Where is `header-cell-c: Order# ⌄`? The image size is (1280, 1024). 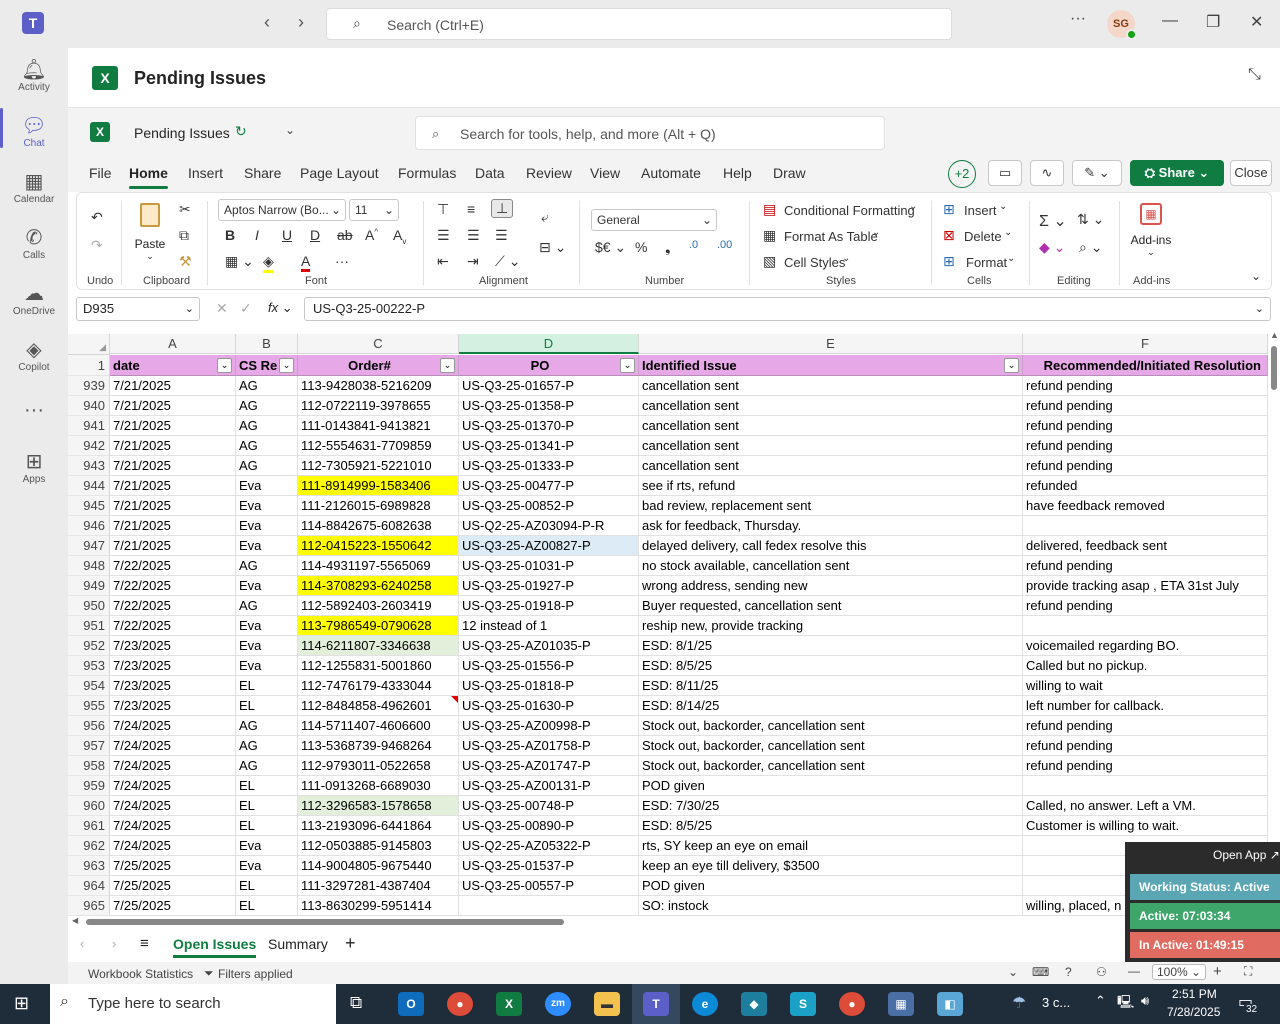 header-cell-c: Order# ⌄ is located at coordinates (378, 365).